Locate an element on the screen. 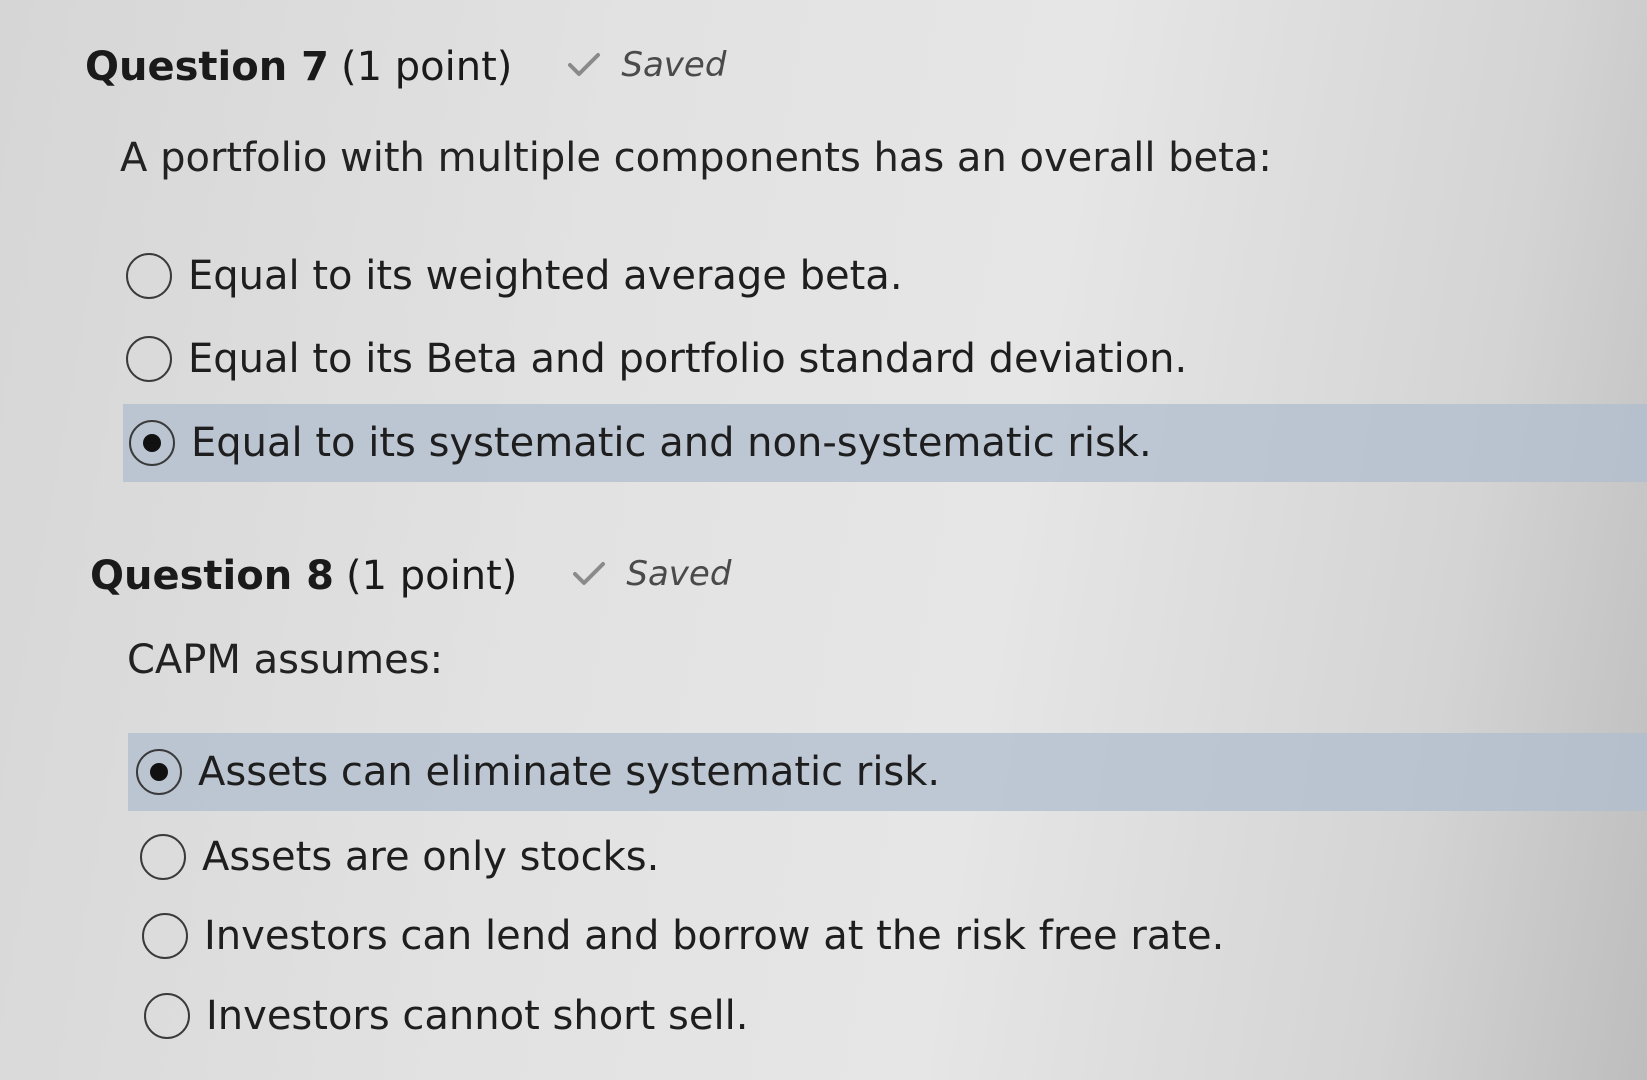 The width and height of the screenshot is (1647, 1080). question-header: Question 7 (1 point) Saved is located at coordinates (405, 67).